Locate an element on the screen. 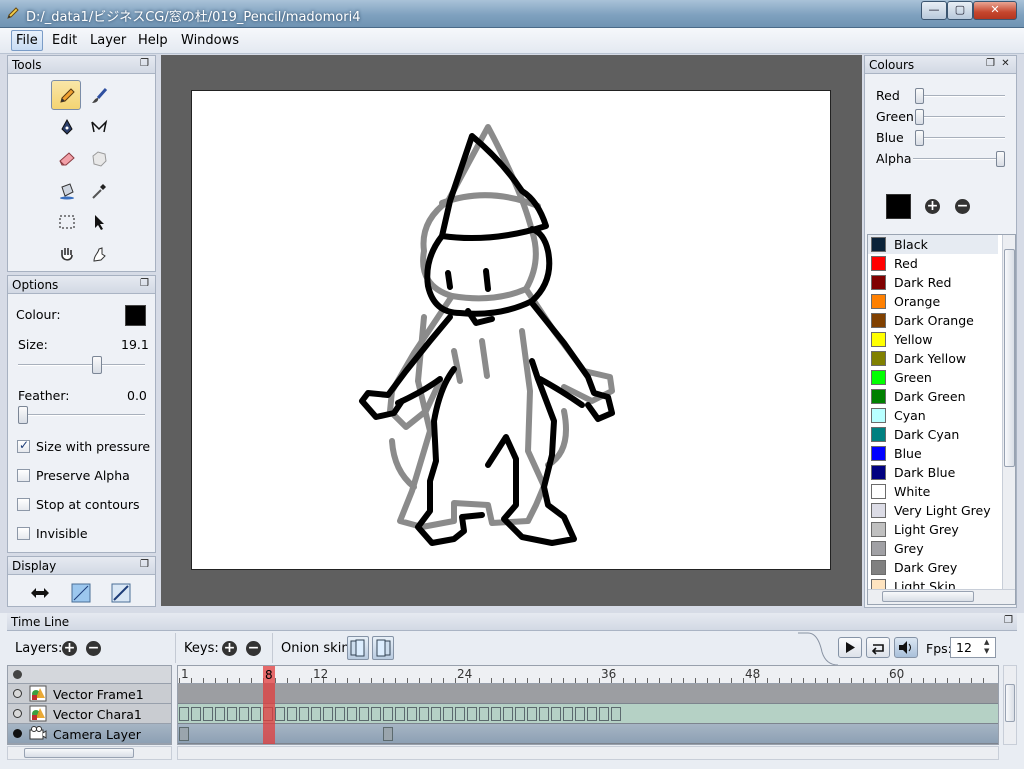  size-slider is located at coordinates (81, 365).